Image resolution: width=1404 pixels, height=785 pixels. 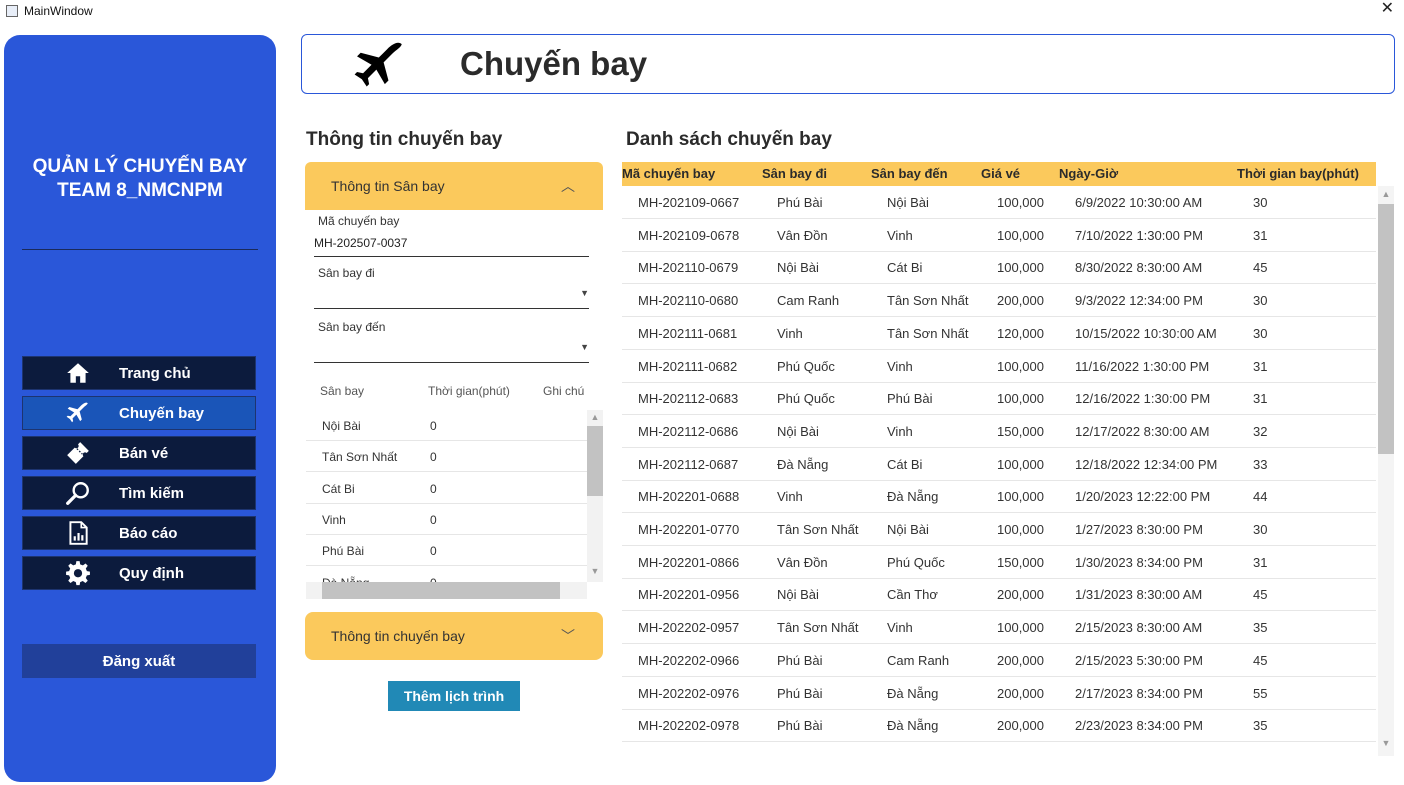 I want to click on brand-line1: QUẢN LÝ CHUYẾN BAY, so click(x=140, y=166).